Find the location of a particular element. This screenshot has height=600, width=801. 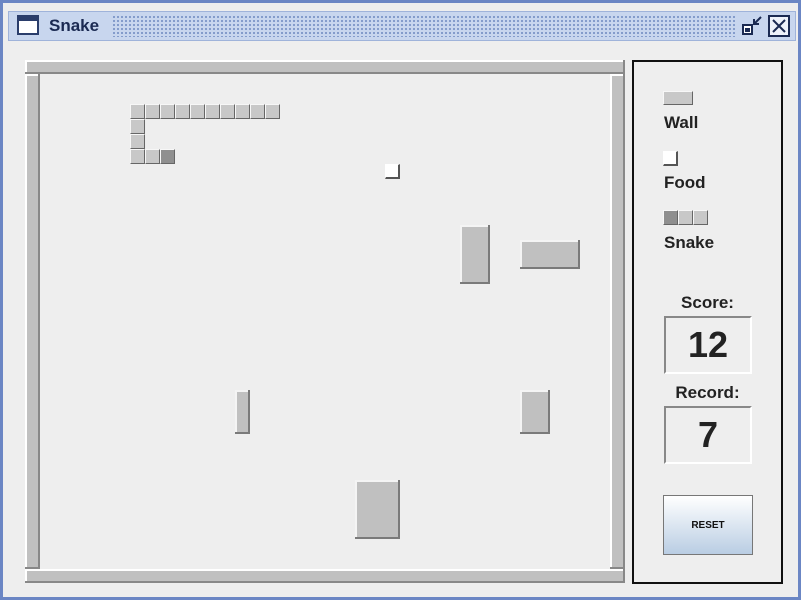

close-icon is located at coordinates (779, 26).